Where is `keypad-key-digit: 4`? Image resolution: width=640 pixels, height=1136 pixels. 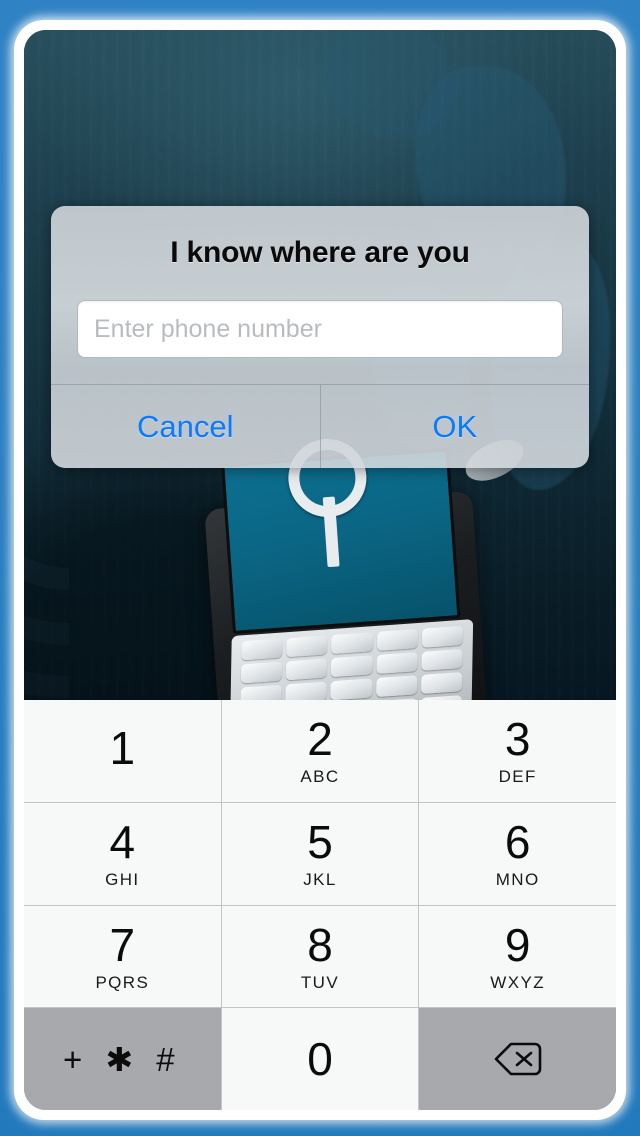 keypad-key-digit: 4 is located at coordinates (122, 842).